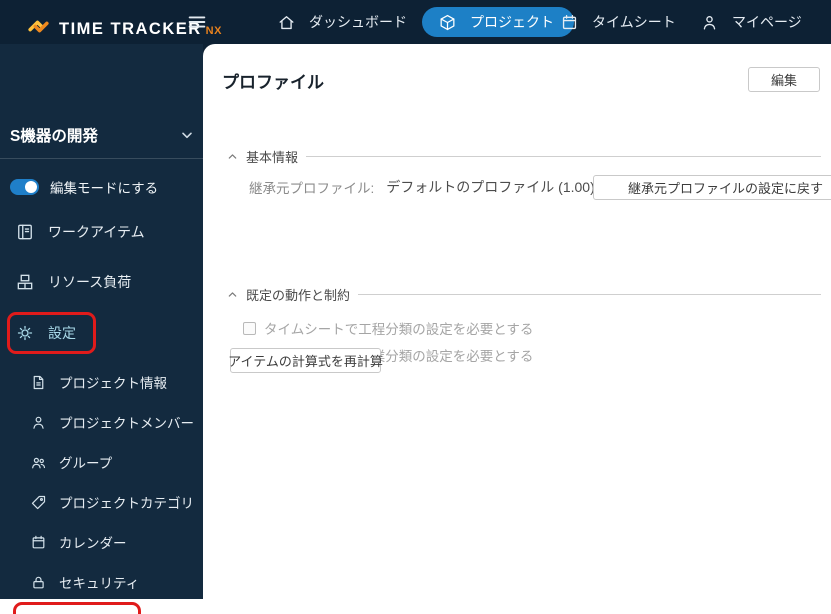  I want to click on recalculate-formulas-button: アイテムの計算式を再計算, so click(305, 360).